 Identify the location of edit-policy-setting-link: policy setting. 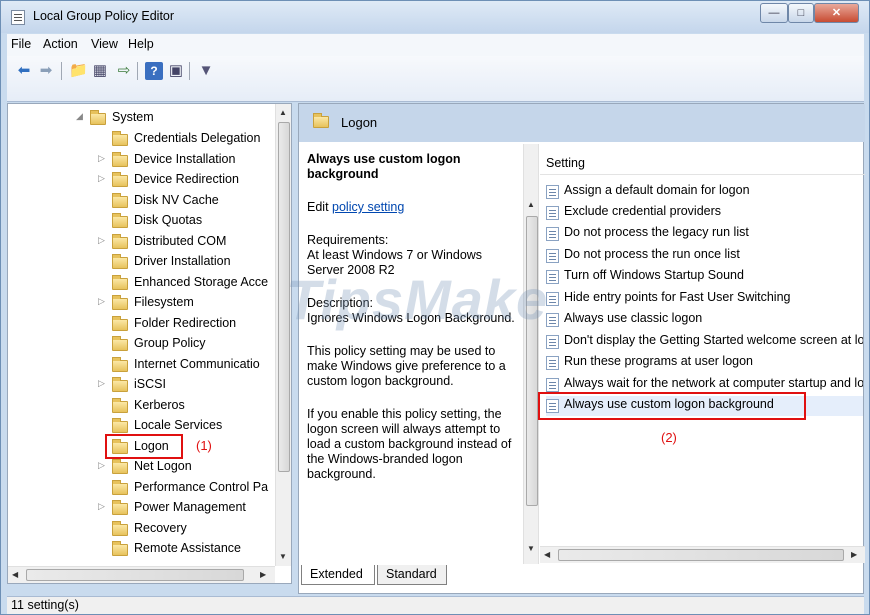
(368, 207).